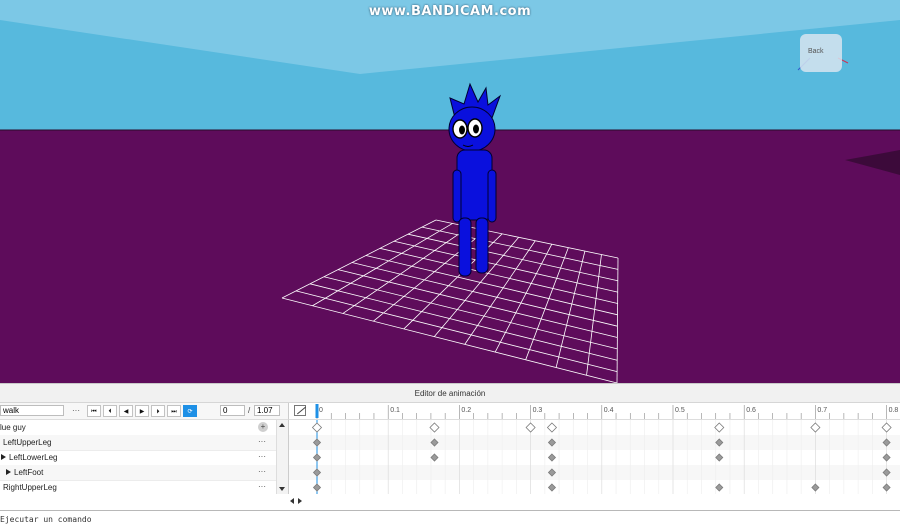 This screenshot has width=900, height=527. I want to click on animation-name-input, so click(32, 410).